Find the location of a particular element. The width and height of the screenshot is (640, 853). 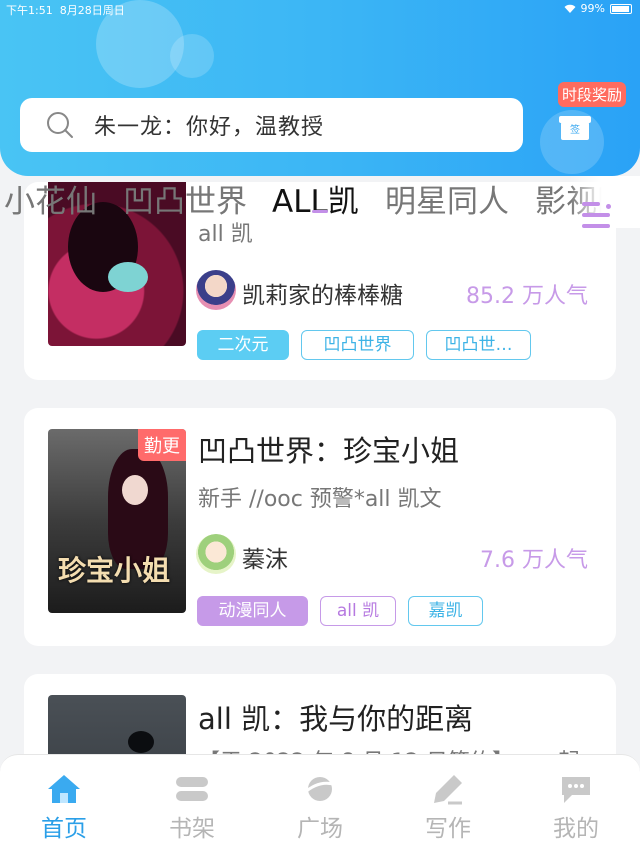

nav-label: 广场 is located at coordinates (320, 829).